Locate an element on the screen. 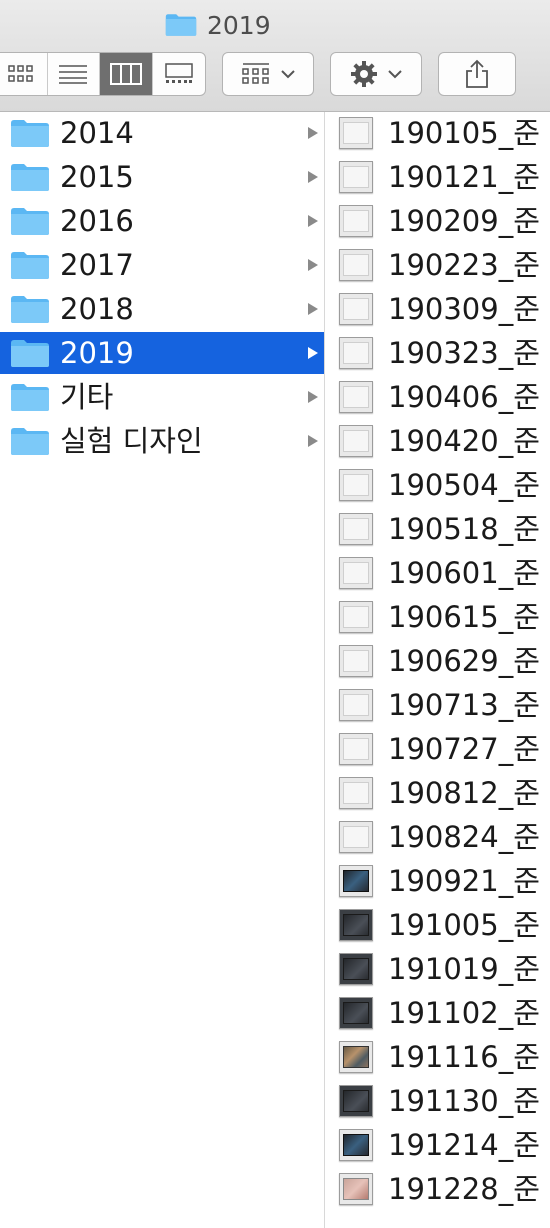  file-row: 190615_준 is located at coordinates (437, 617).